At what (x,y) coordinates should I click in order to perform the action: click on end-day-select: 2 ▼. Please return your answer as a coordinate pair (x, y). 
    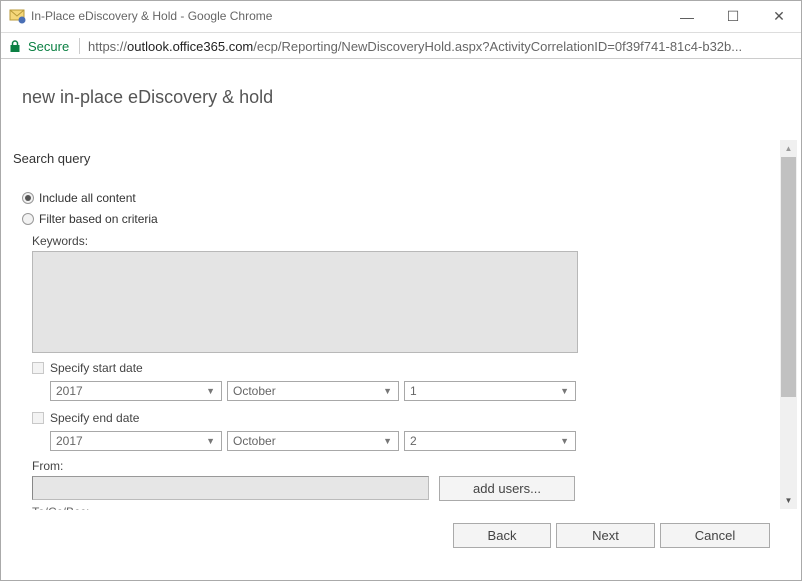
    Looking at the image, I should click on (490, 441).